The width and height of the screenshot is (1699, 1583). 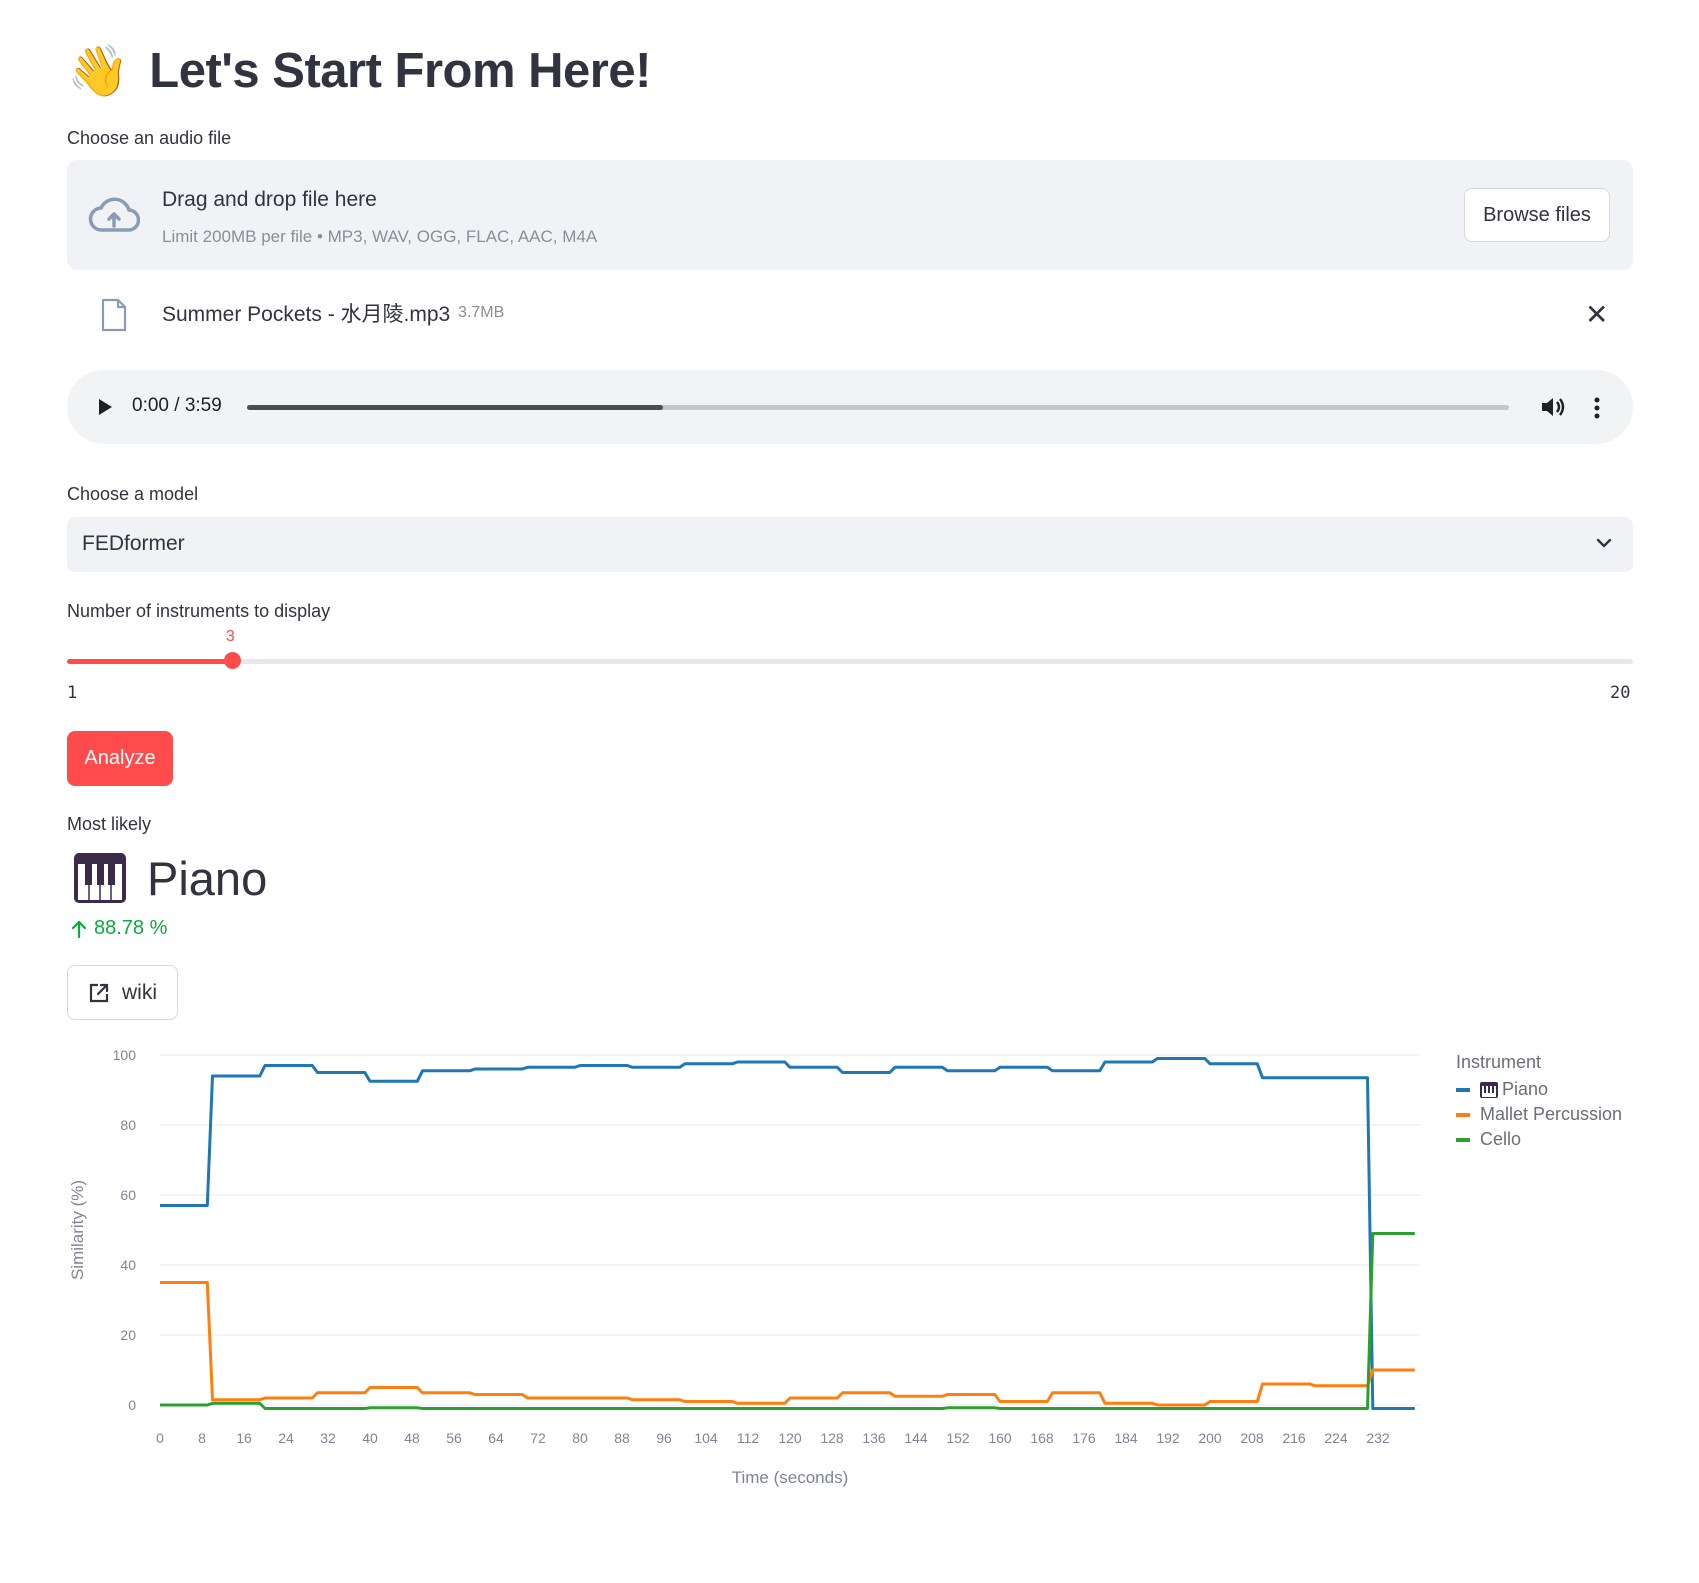 I want to click on waving-hand-icon: 👋, so click(x=98, y=71).